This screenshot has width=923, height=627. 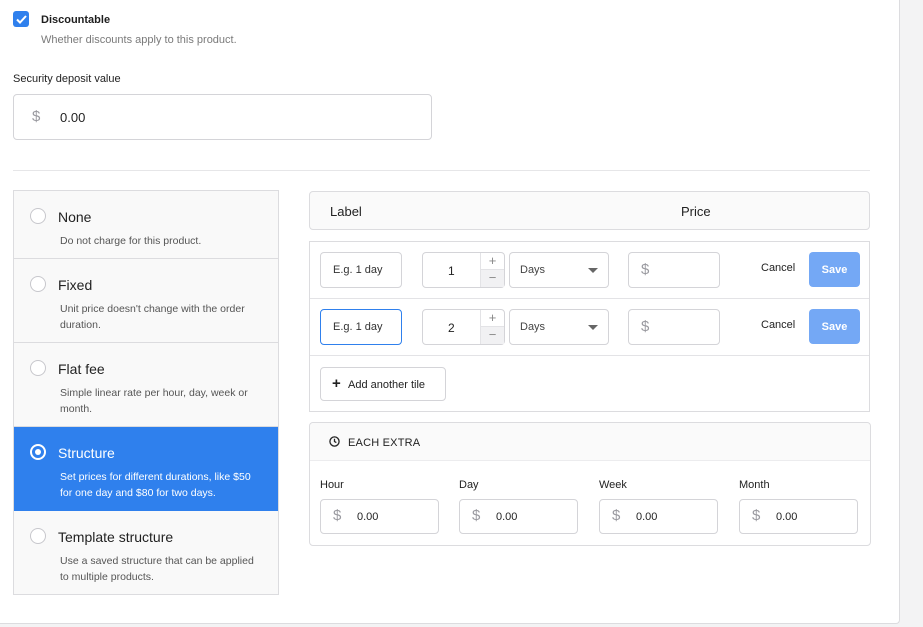 What do you see at coordinates (222, 117) in the screenshot?
I see `security-deposit-input: $ 0.00` at bounding box center [222, 117].